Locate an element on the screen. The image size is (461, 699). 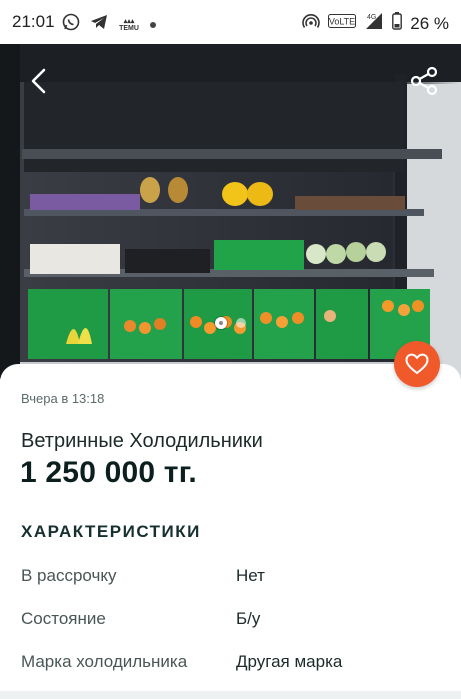
notification-dot-icon is located at coordinates (153, 24).